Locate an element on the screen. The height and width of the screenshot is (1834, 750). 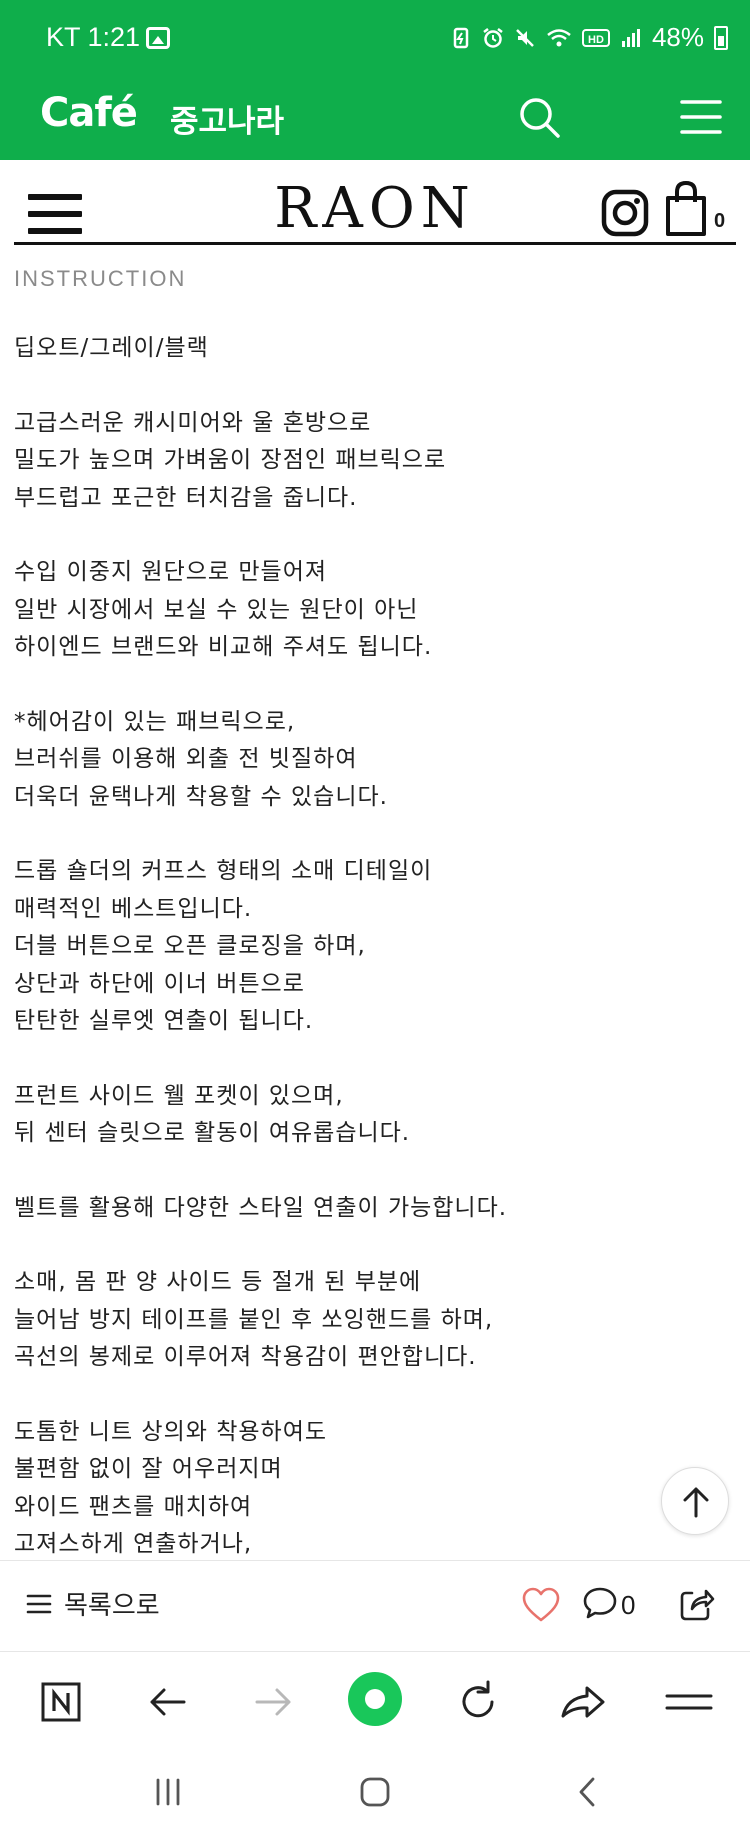
back-icon is located at coordinates (588, 1792).